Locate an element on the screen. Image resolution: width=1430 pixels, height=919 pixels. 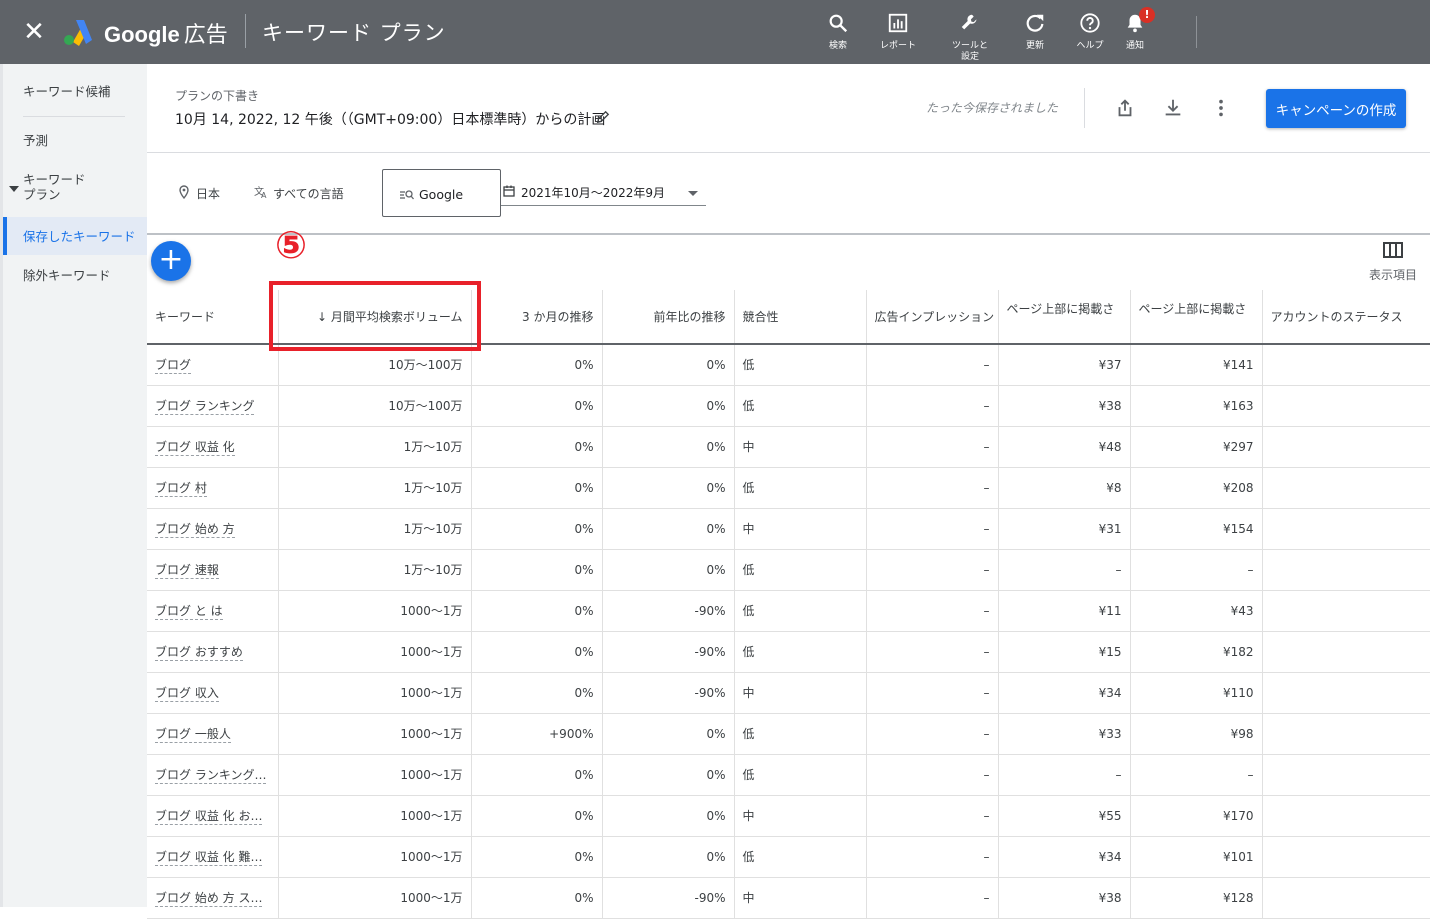
more-vert-icon is located at coordinates (1221, 108).